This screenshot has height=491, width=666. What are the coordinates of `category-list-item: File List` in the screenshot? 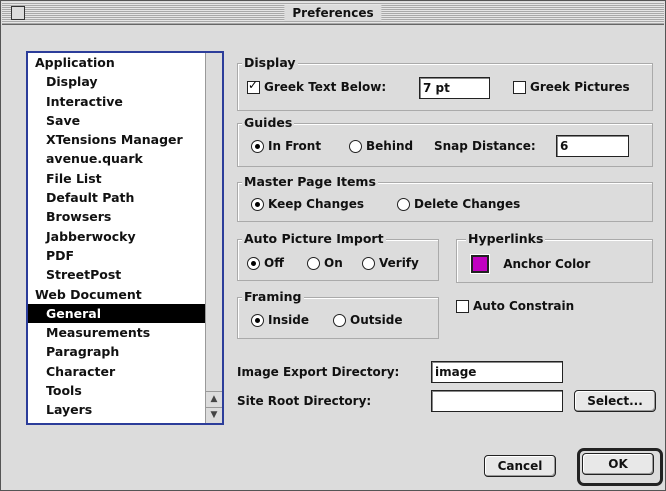 It's located at (116, 178).